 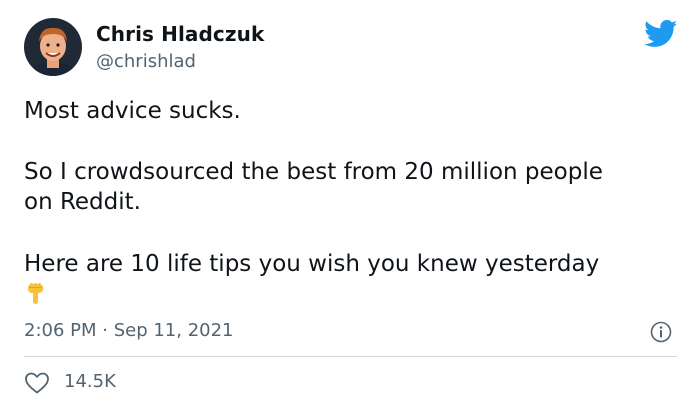 What do you see at coordinates (90, 381) in the screenshot?
I see `like-count: 14.5K` at bounding box center [90, 381].